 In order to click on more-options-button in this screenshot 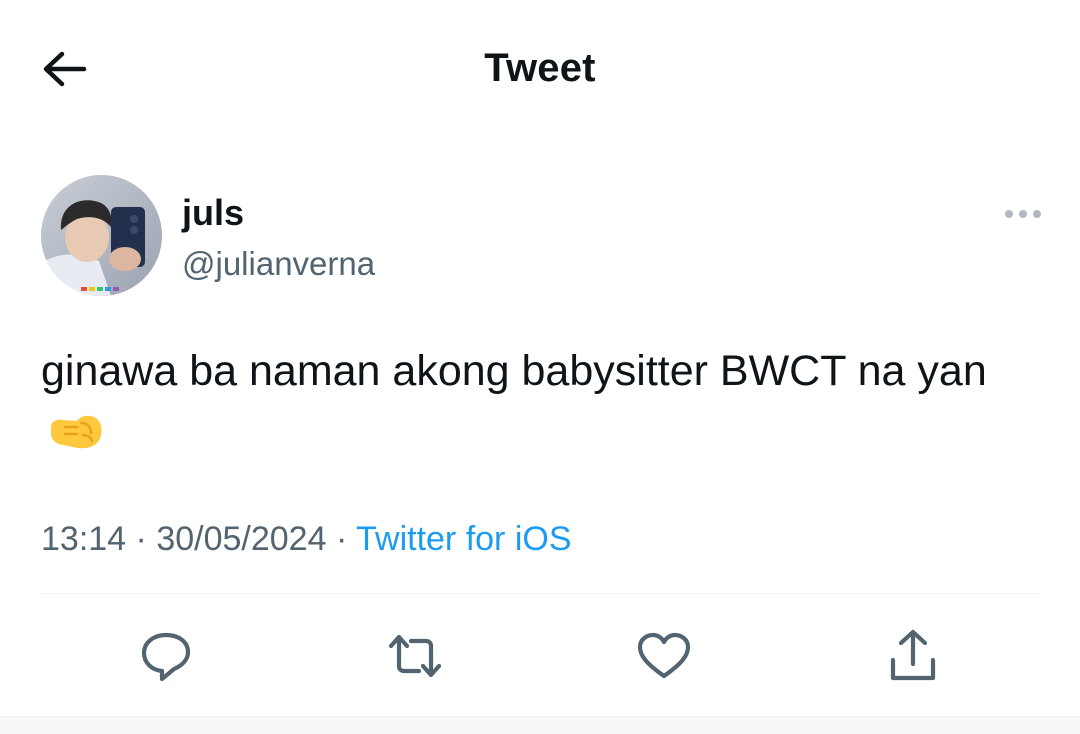, I will do `click(1023, 214)`.